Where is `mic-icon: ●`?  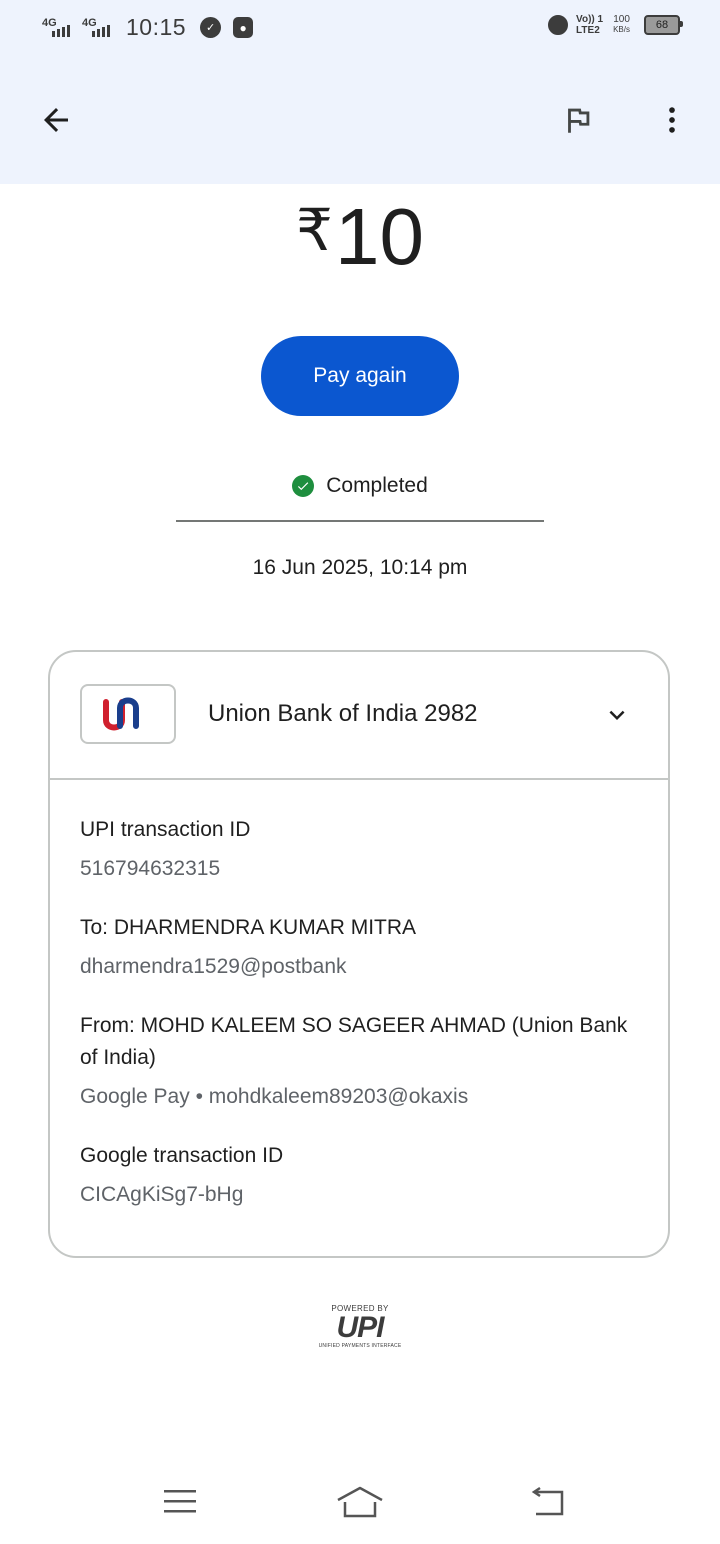
mic-icon: ● is located at coordinates (243, 27).